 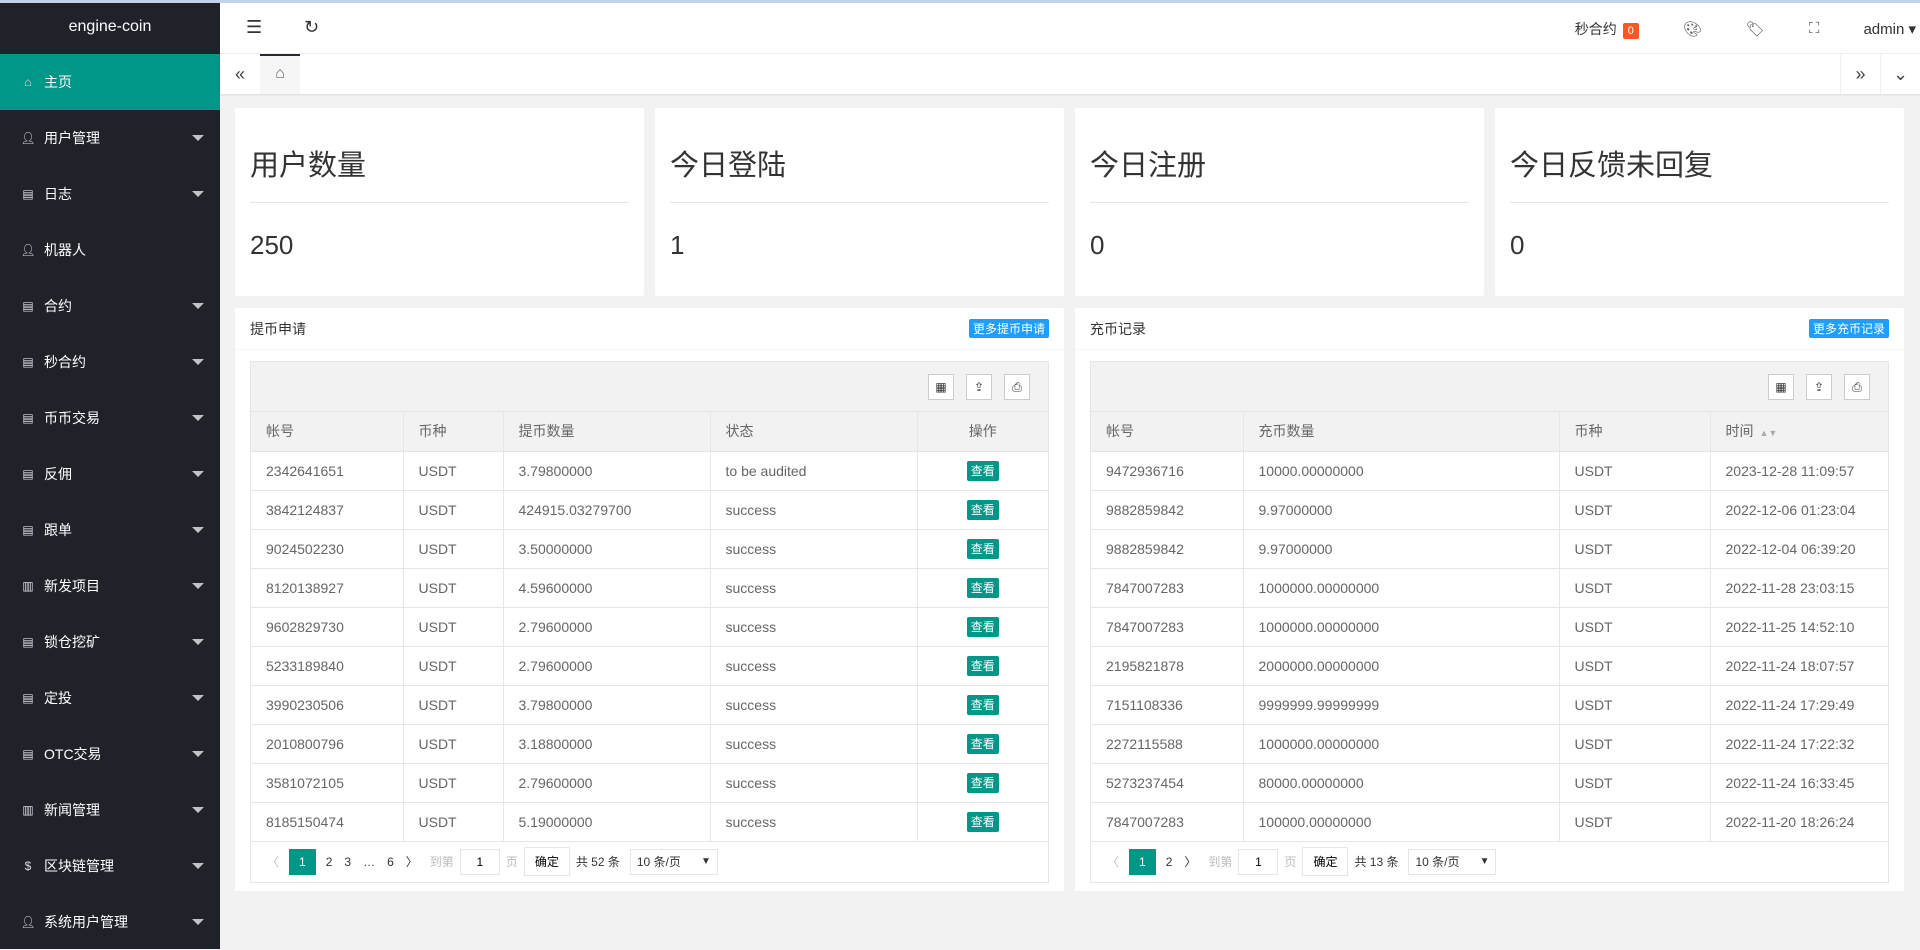 What do you see at coordinates (1401, 432) in the screenshot?
I see `column-header: 充币数量` at bounding box center [1401, 432].